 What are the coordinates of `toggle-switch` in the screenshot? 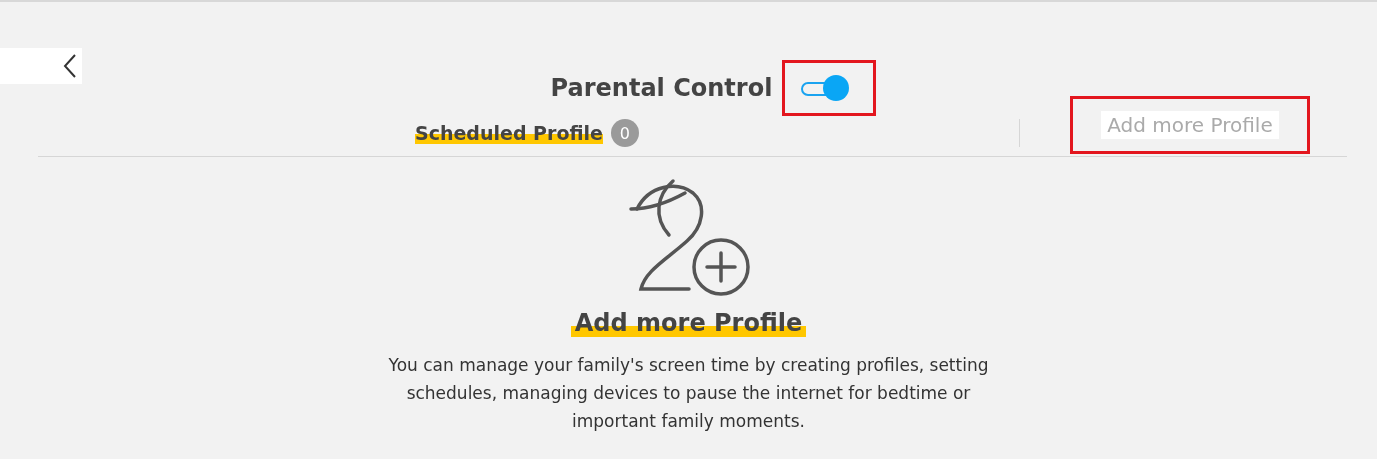 It's located at (824, 88).